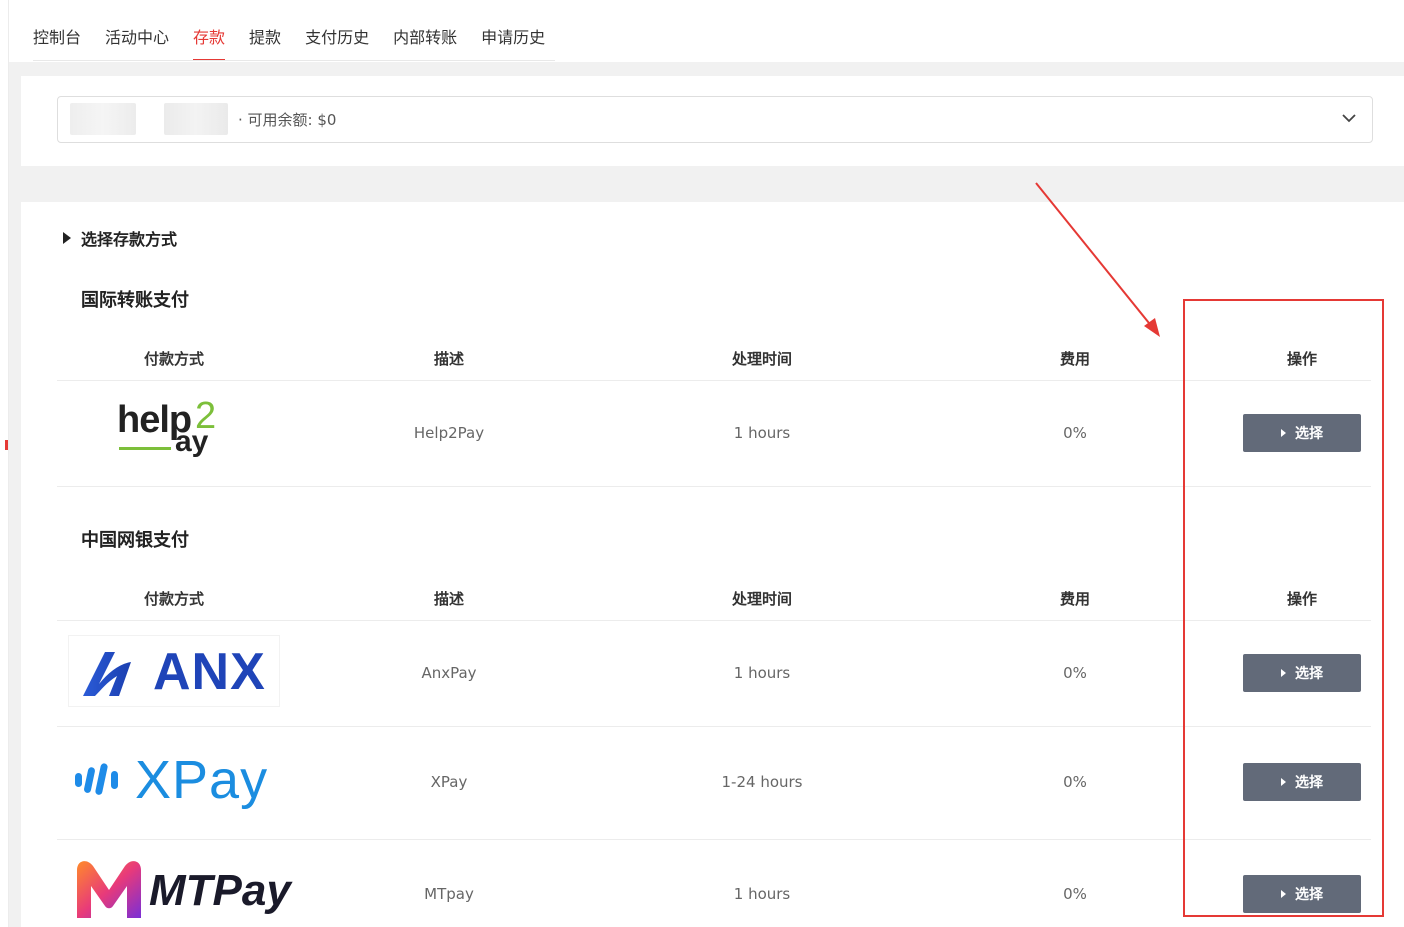 The height and width of the screenshot is (927, 1404). What do you see at coordinates (715, 119) in the screenshot?
I see `account-select: · 可用余额: $0` at bounding box center [715, 119].